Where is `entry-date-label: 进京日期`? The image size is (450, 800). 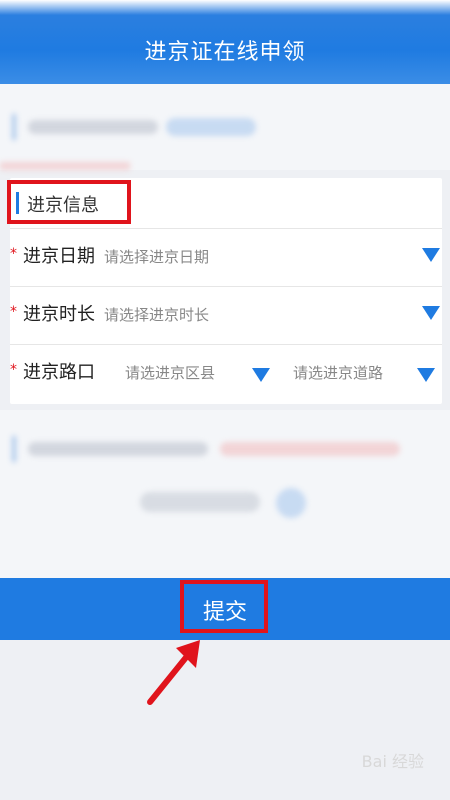 entry-date-label: 进京日期 is located at coordinates (59, 256).